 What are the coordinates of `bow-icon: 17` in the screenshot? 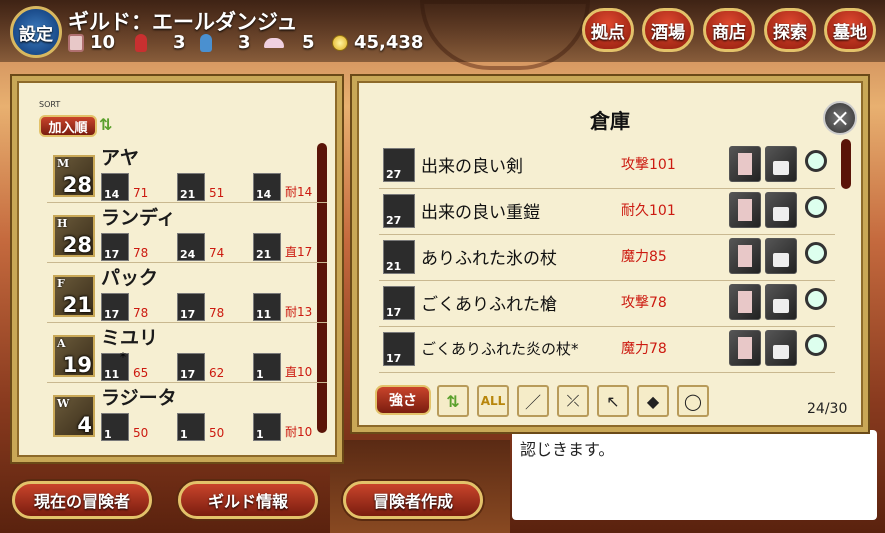 It's located at (115, 247).